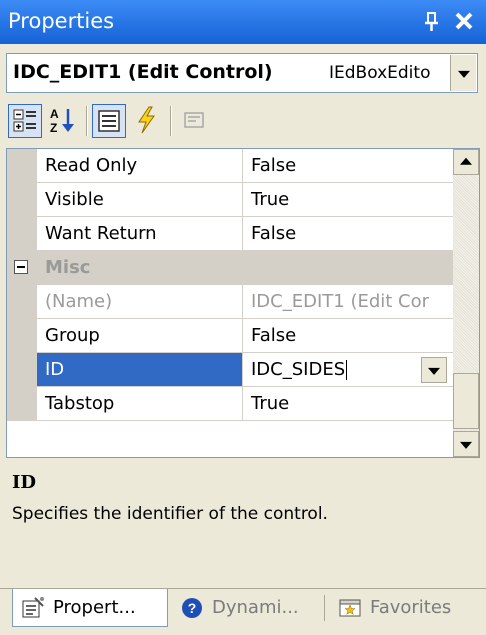 The height and width of the screenshot is (635, 486). I want to click on scroll-down-button, so click(466, 444).